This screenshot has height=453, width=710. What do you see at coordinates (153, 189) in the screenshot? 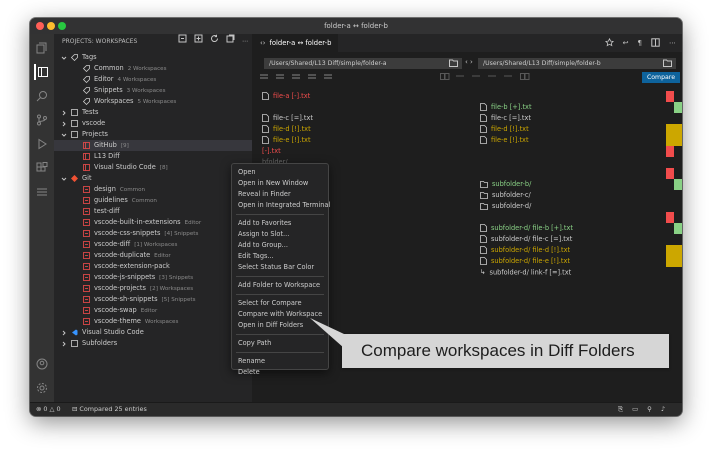
I see `tree-item: design Common` at bounding box center [153, 189].